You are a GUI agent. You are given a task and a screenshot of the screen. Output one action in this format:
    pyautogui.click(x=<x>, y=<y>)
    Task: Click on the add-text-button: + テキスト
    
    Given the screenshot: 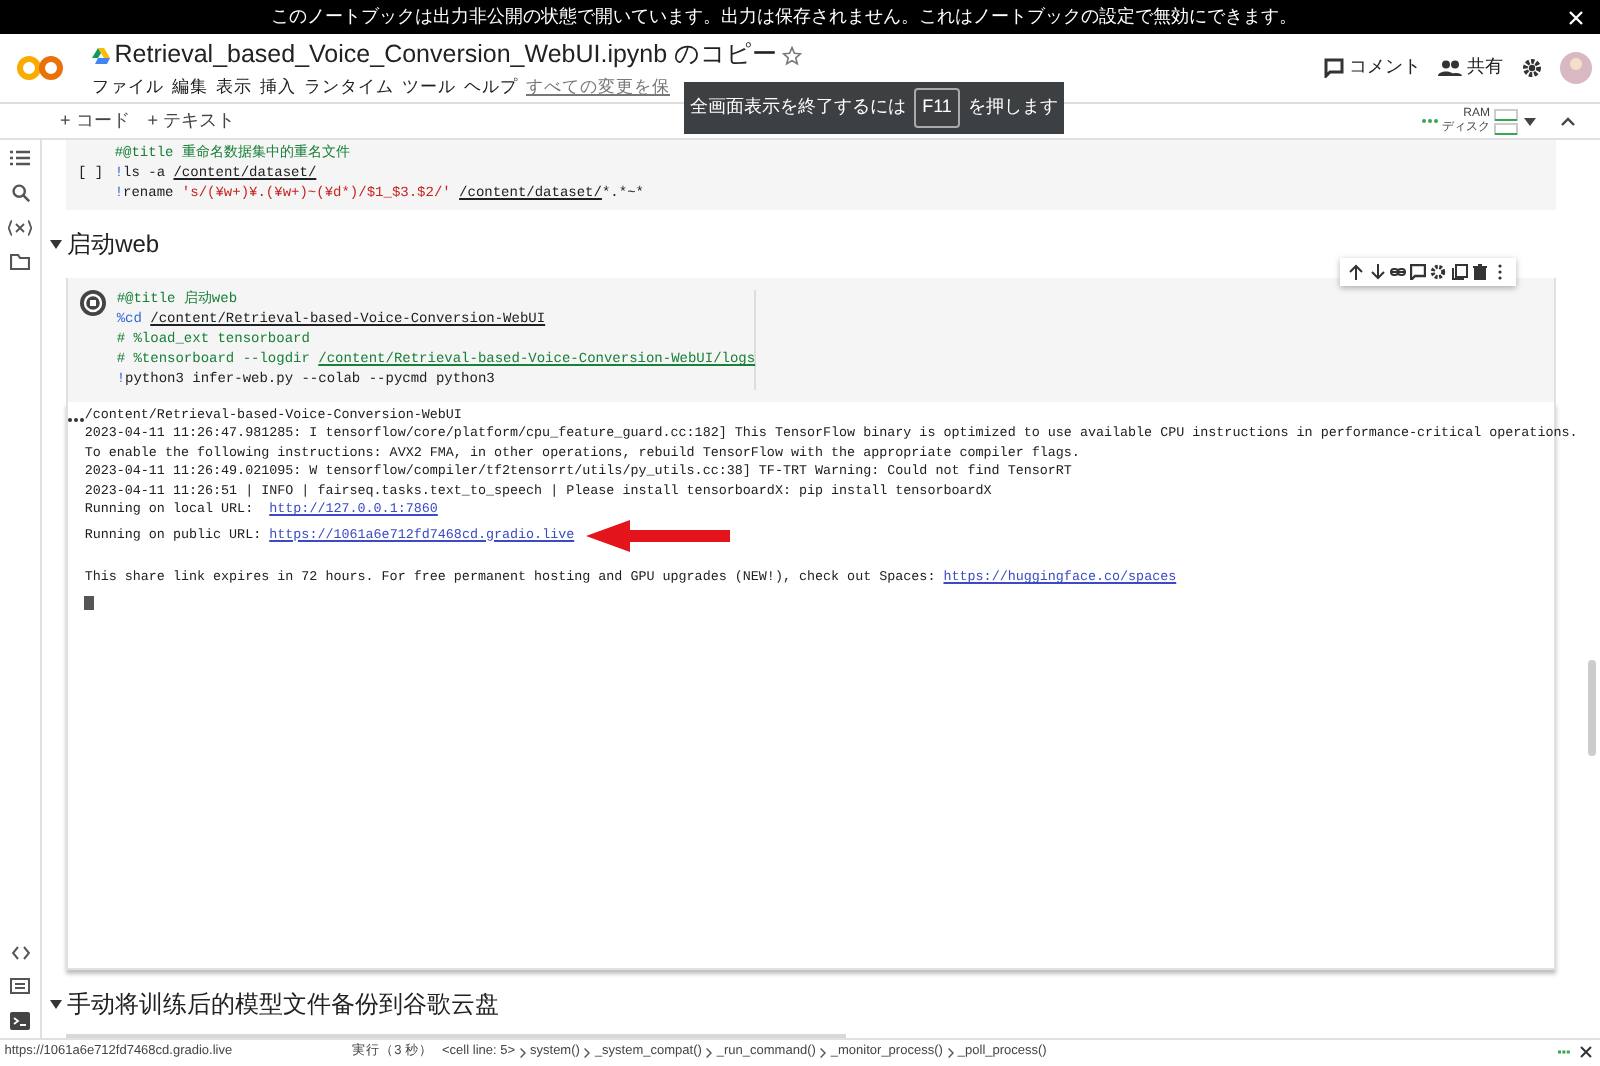 What is the action you would take?
    pyautogui.click(x=191, y=121)
    